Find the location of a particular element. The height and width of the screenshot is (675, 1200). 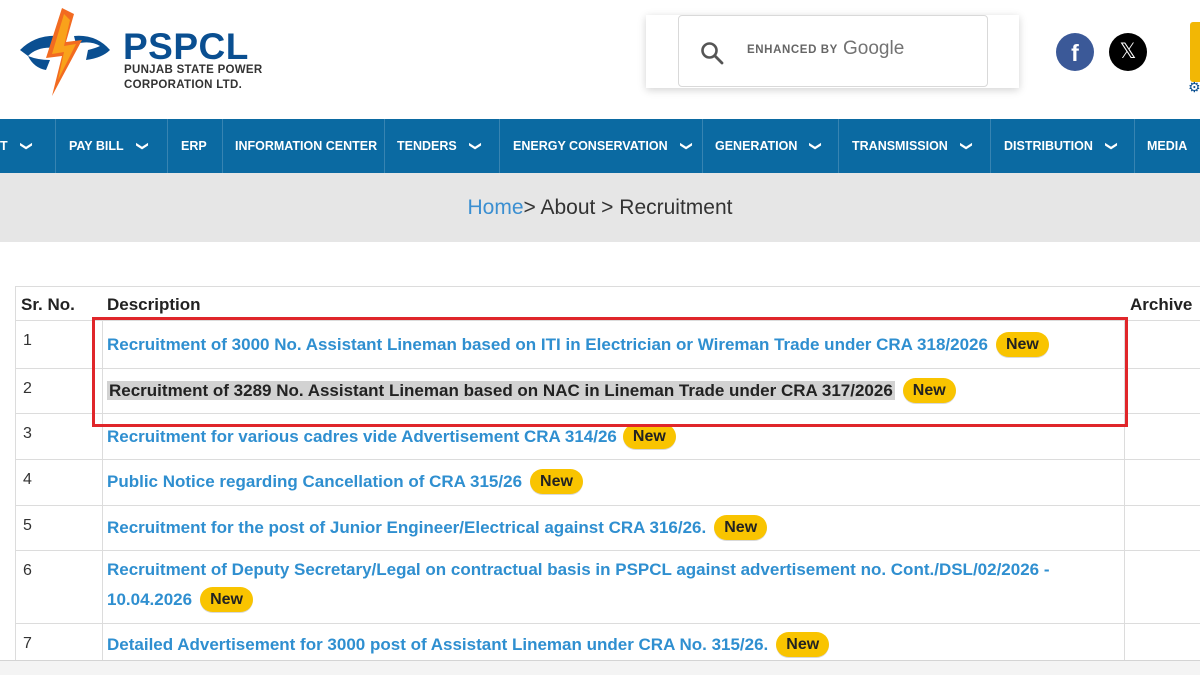

header-archive: Archive is located at coordinates (1162, 303).